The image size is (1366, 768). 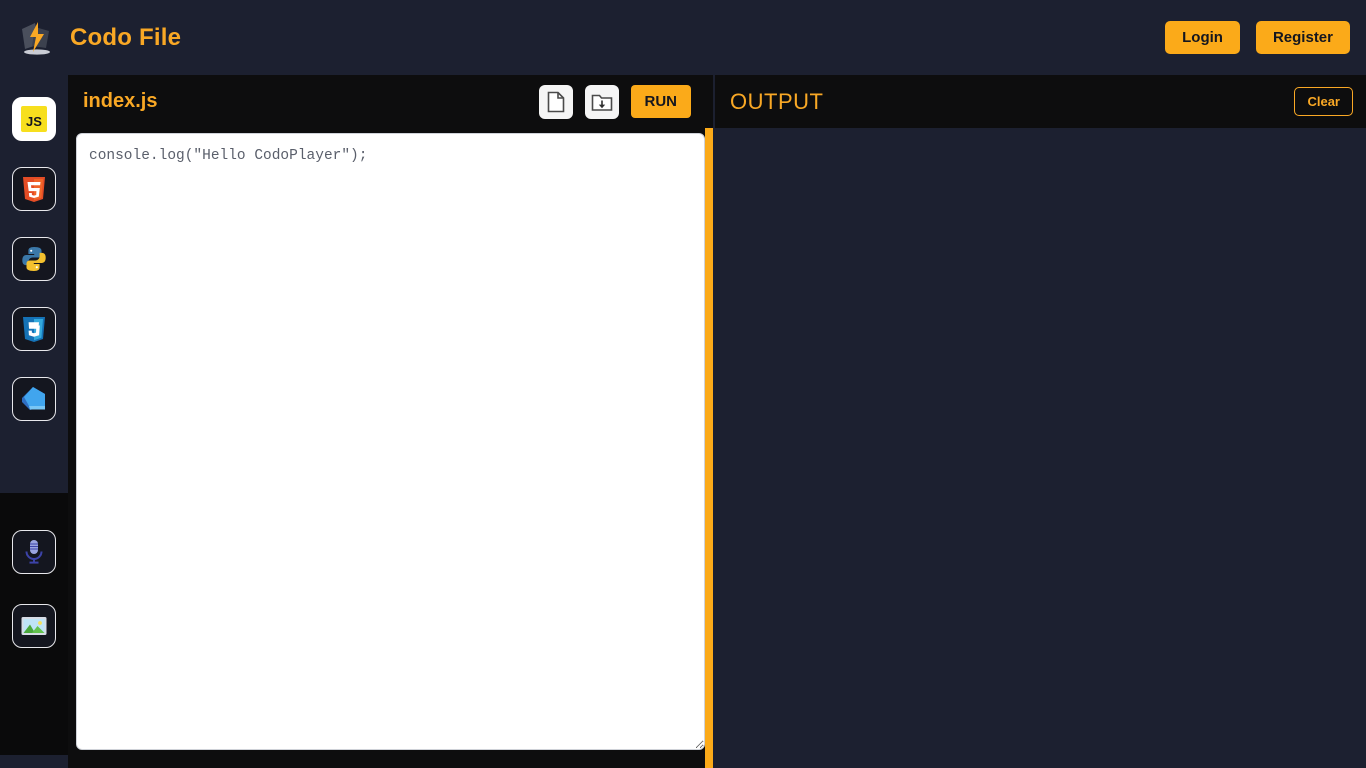 What do you see at coordinates (120, 101) in the screenshot?
I see `file-name-label: index.js` at bounding box center [120, 101].